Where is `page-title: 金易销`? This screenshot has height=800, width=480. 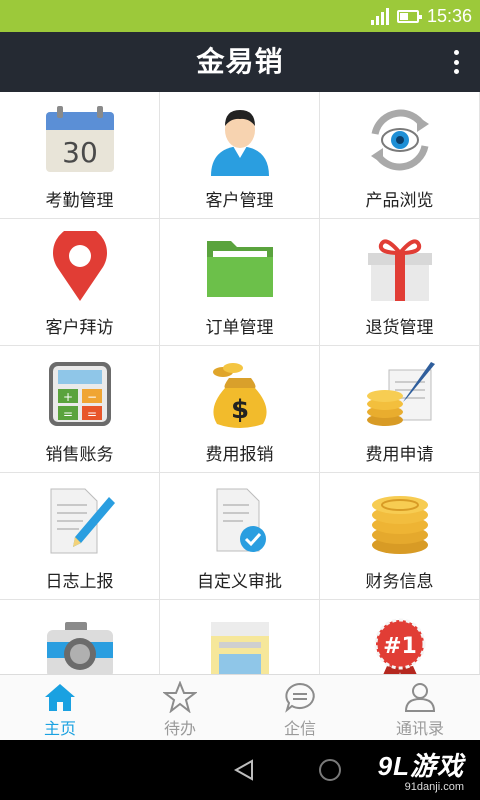 page-title: 金易销 is located at coordinates (240, 61).